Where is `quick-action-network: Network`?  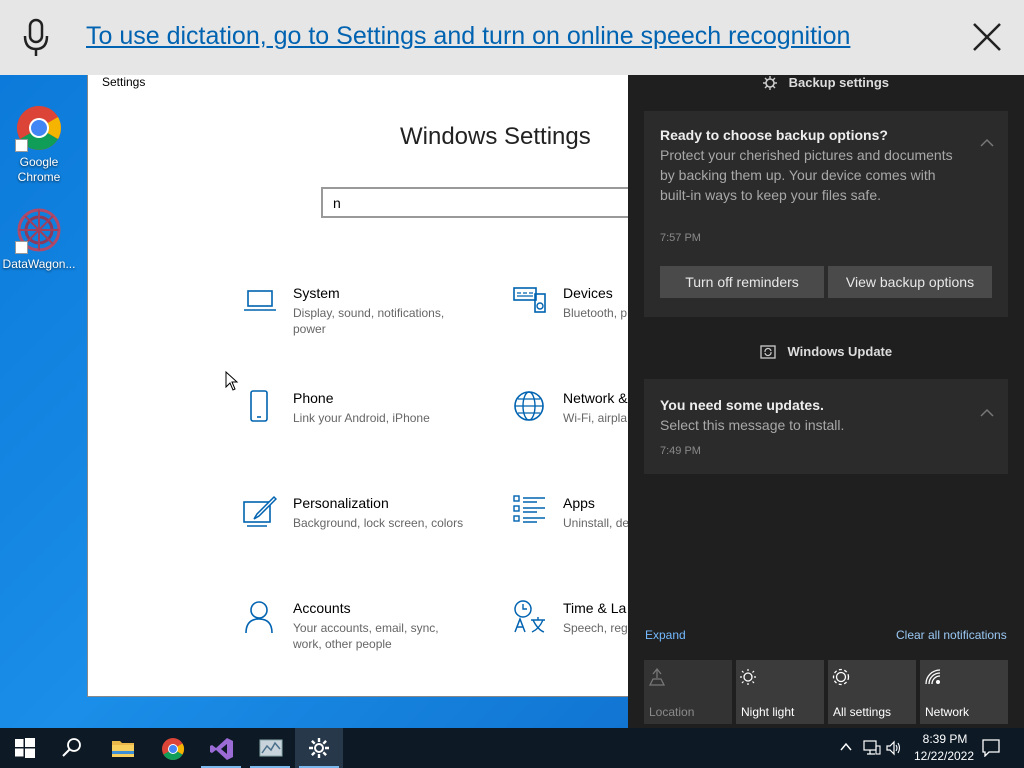 quick-action-network: Network is located at coordinates (964, 692).